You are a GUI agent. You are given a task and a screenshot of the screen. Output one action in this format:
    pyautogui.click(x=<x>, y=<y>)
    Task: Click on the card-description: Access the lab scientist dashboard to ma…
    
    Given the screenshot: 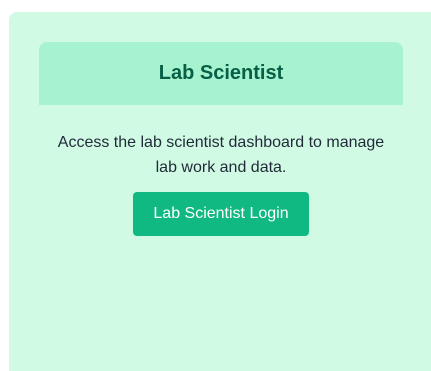 What is the action you would take?
    pyautogui.click(x=221, y=155)
    